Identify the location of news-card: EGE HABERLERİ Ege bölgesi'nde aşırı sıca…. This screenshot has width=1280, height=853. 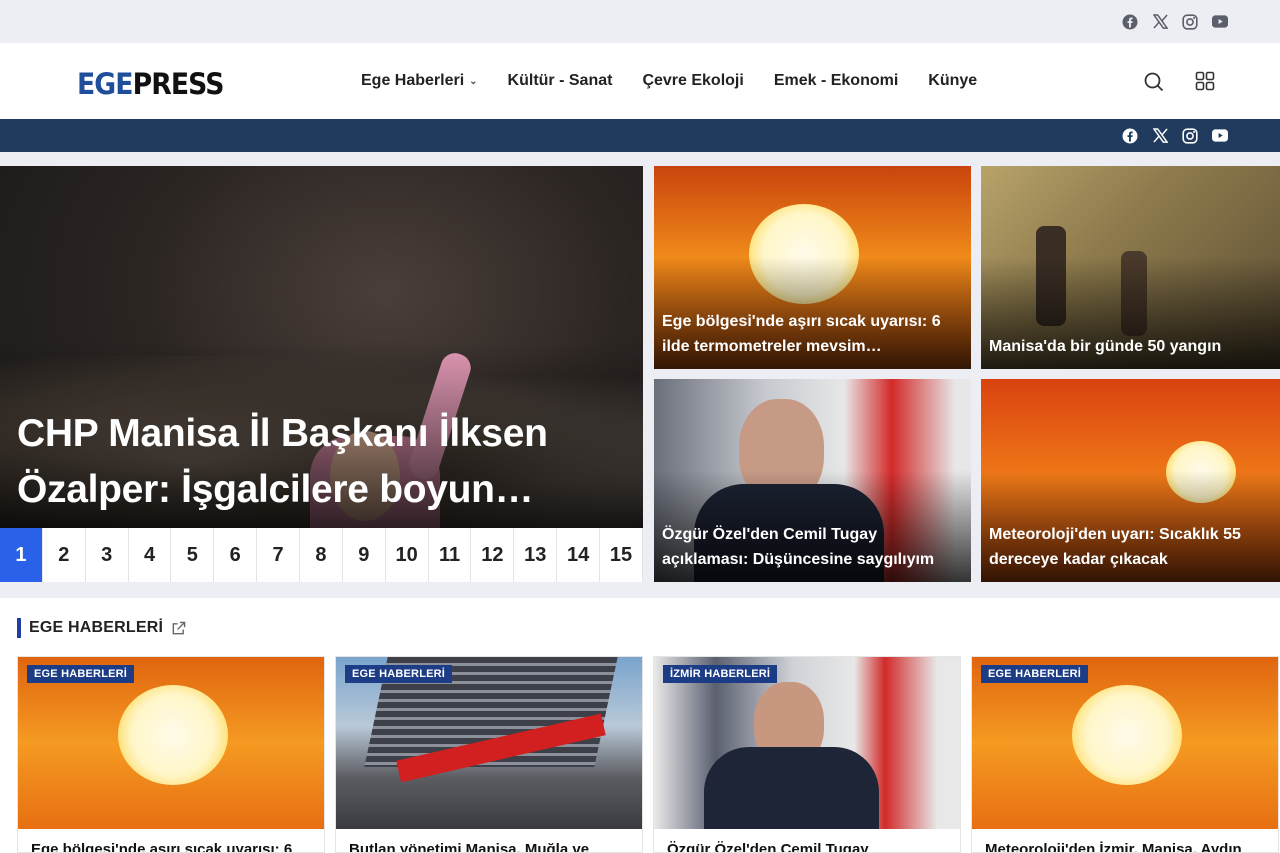
(171, 754).